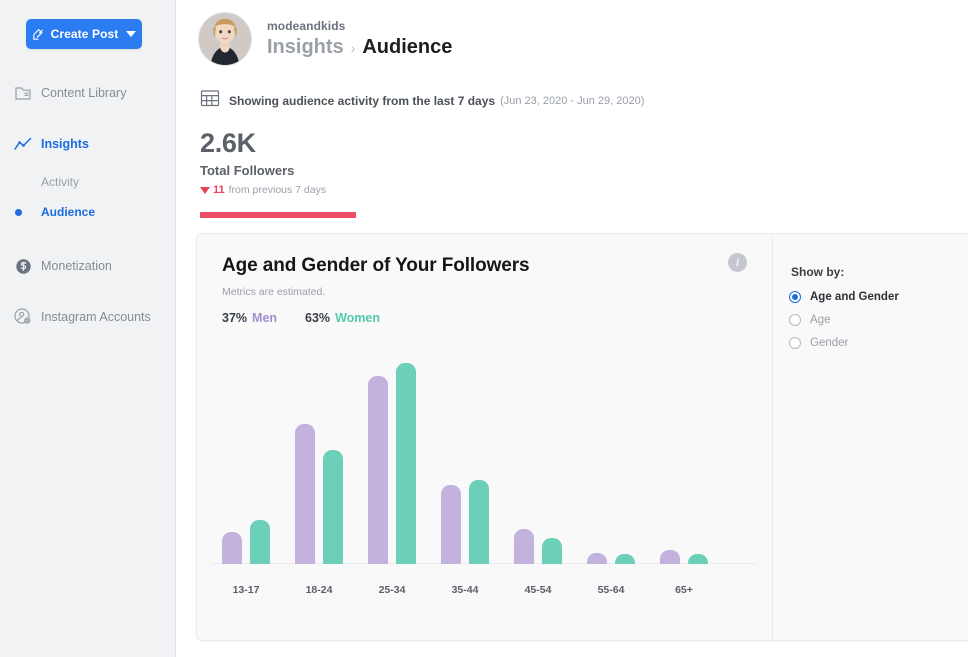 The image size is (968, 657). Describe the element at coordinates (318, 318) in the screenshot. I see `legend-percent: 63%` at that location.